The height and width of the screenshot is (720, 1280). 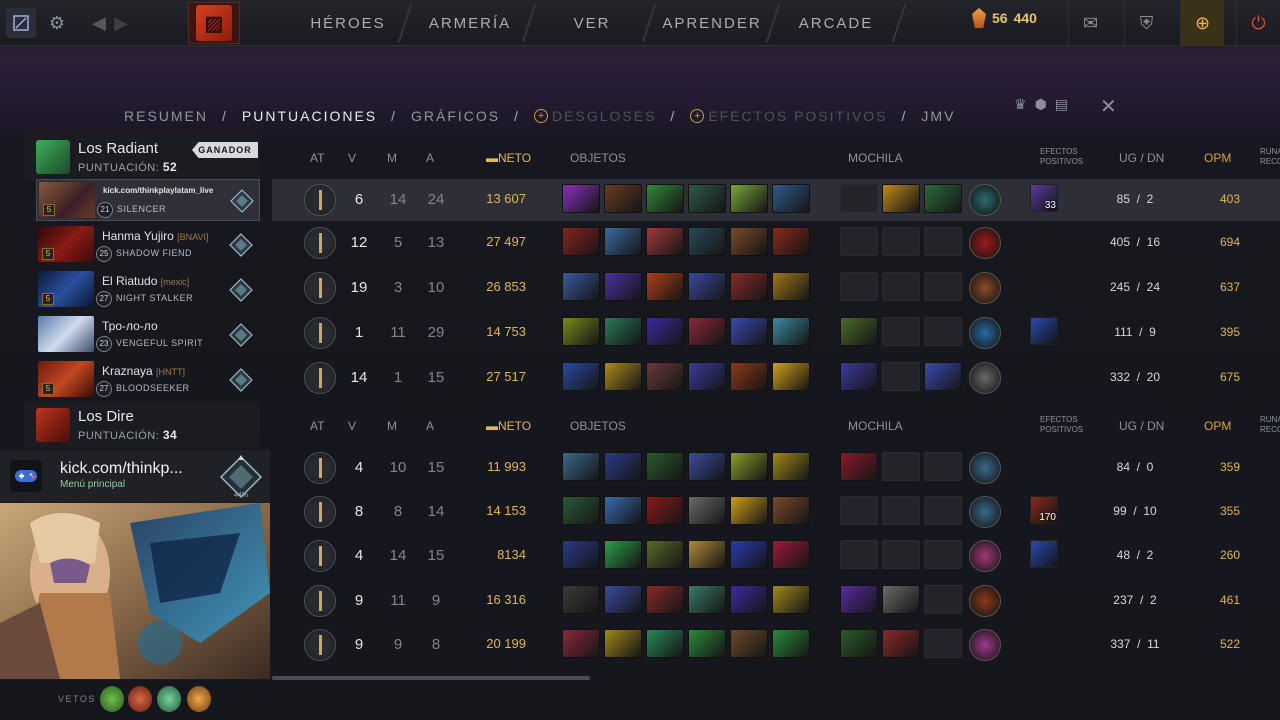 I want to click on pin-icon: ⬢, so click(x=1041, y=104).